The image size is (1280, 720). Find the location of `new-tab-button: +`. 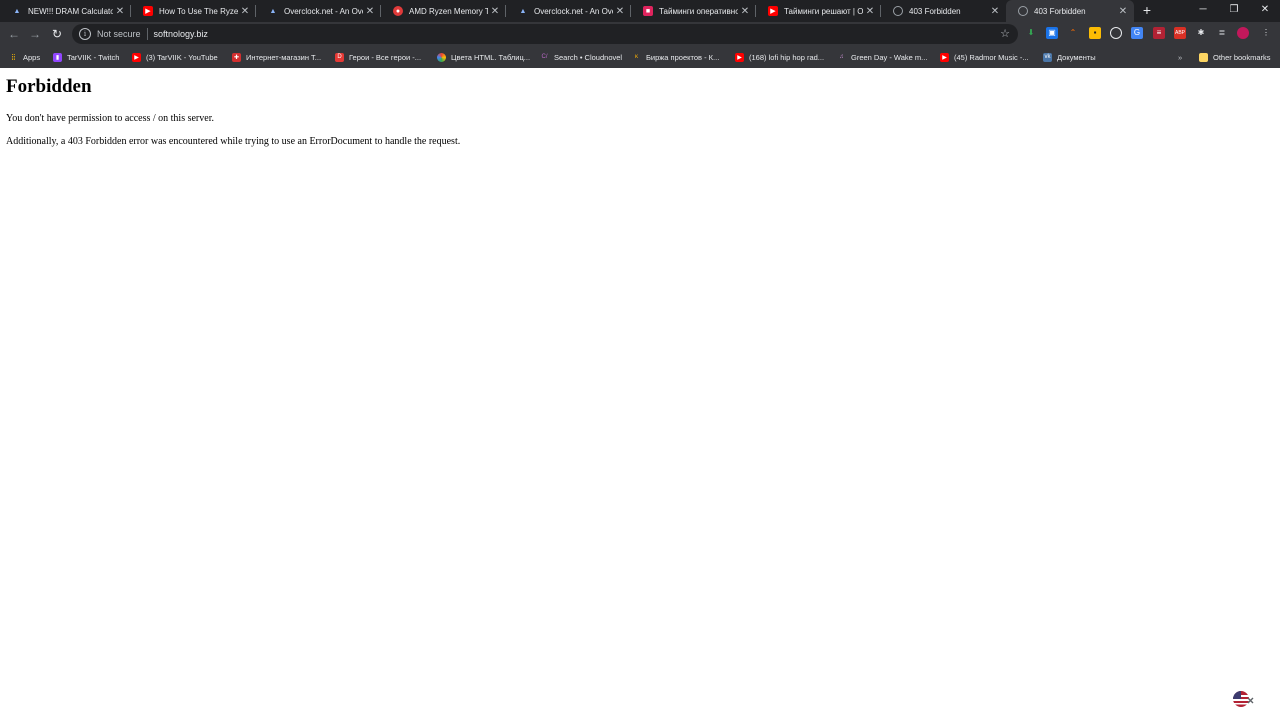

new-tab-button: + is located at coordinates (1147, 10).